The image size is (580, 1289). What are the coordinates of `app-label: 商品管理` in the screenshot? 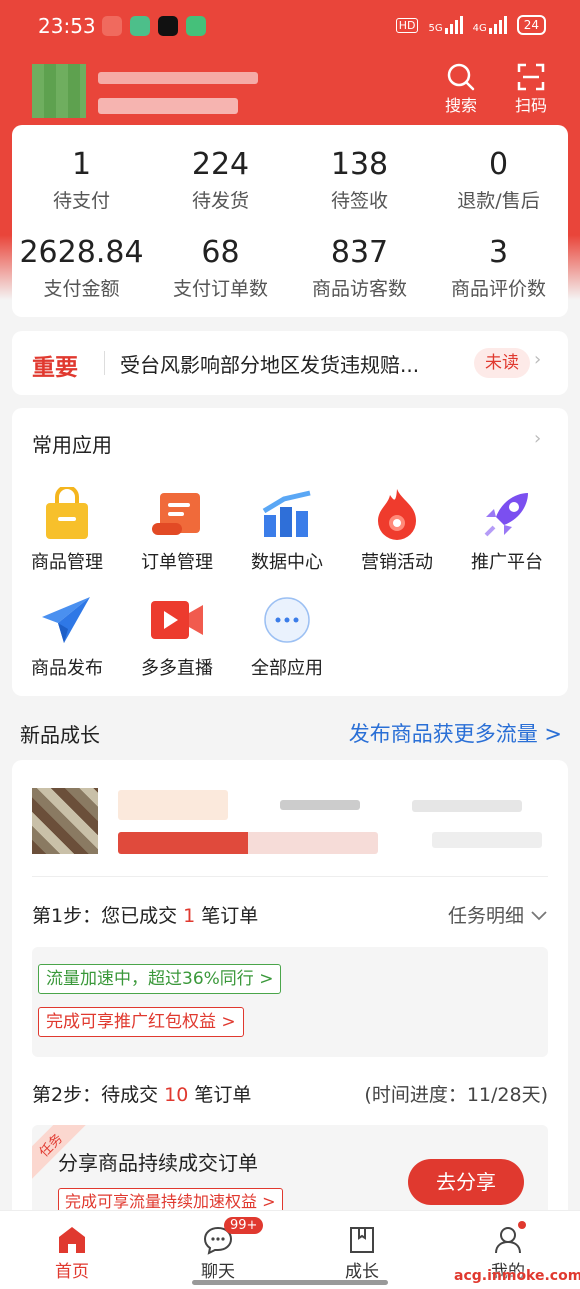 It's located at (67, 562).